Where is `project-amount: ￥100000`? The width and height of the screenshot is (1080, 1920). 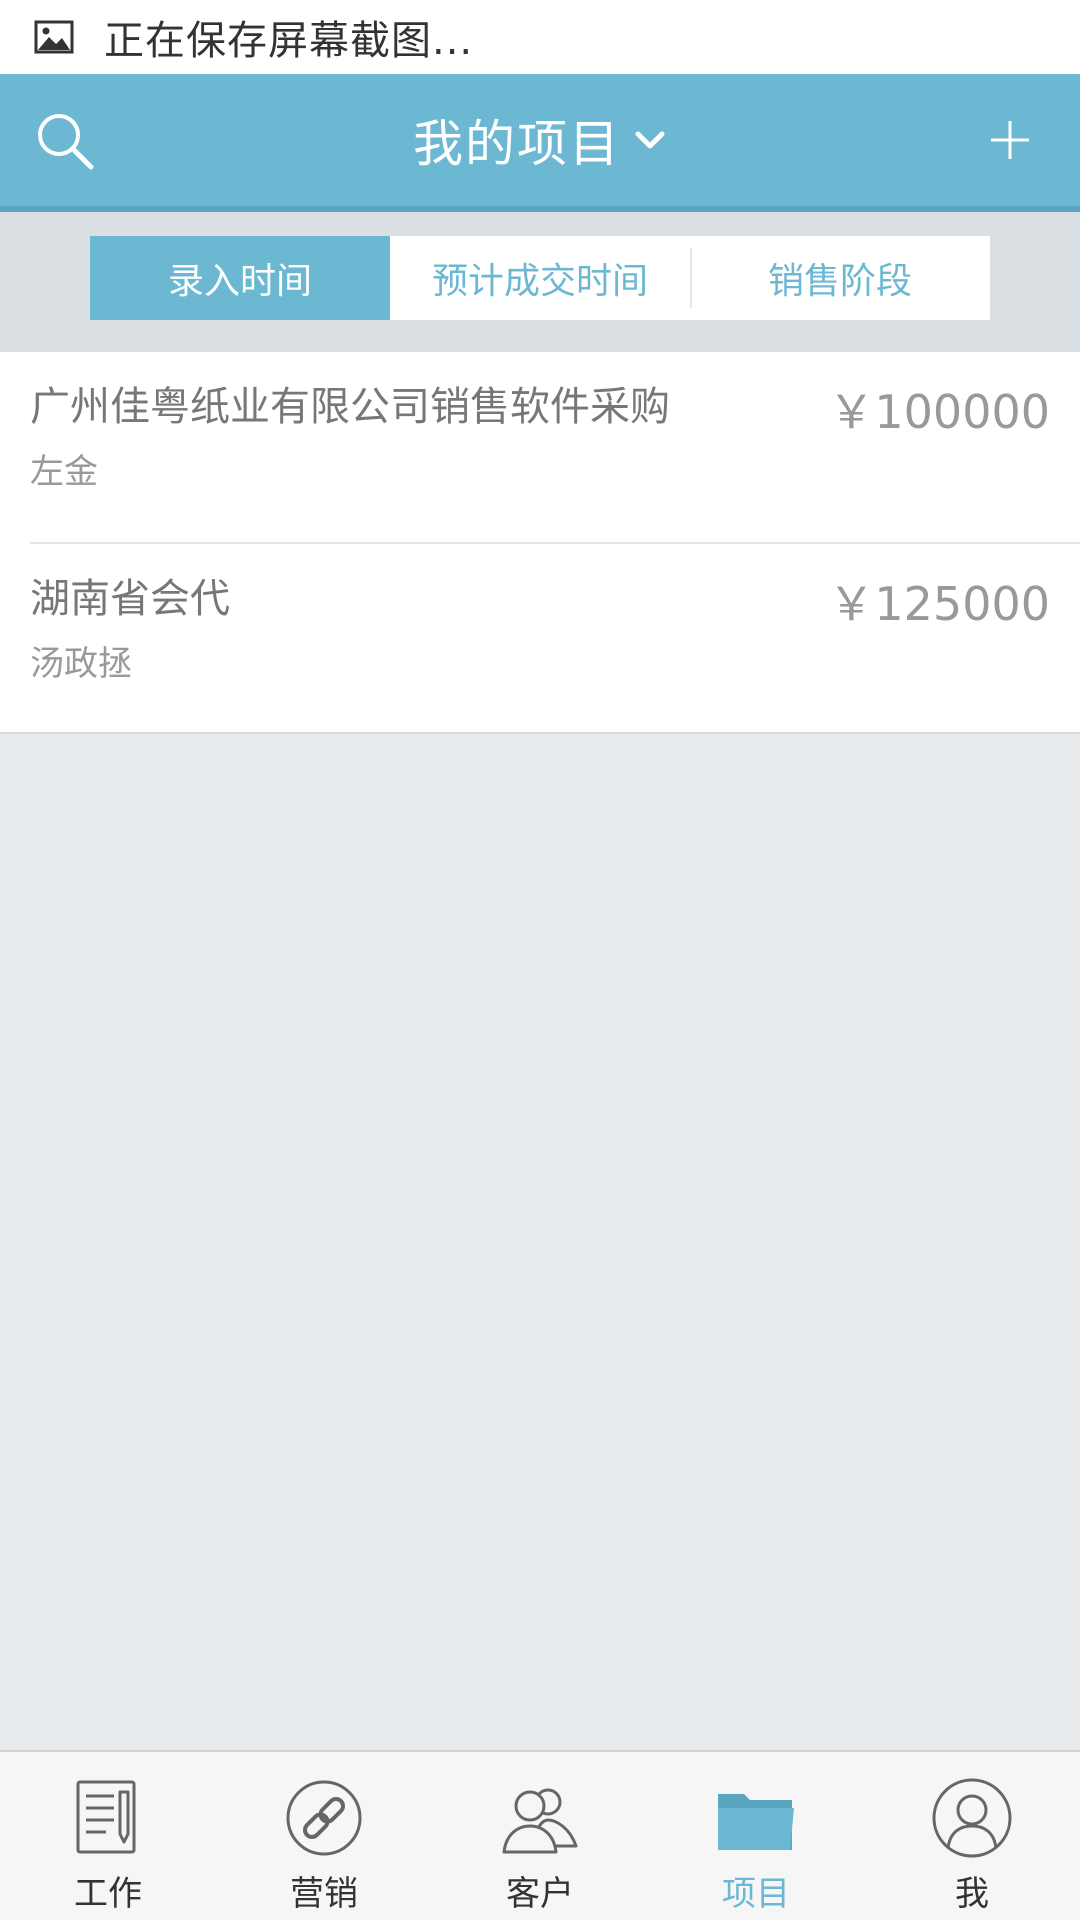
project-amount: ￥100000 is located at coordinates (939, 412).